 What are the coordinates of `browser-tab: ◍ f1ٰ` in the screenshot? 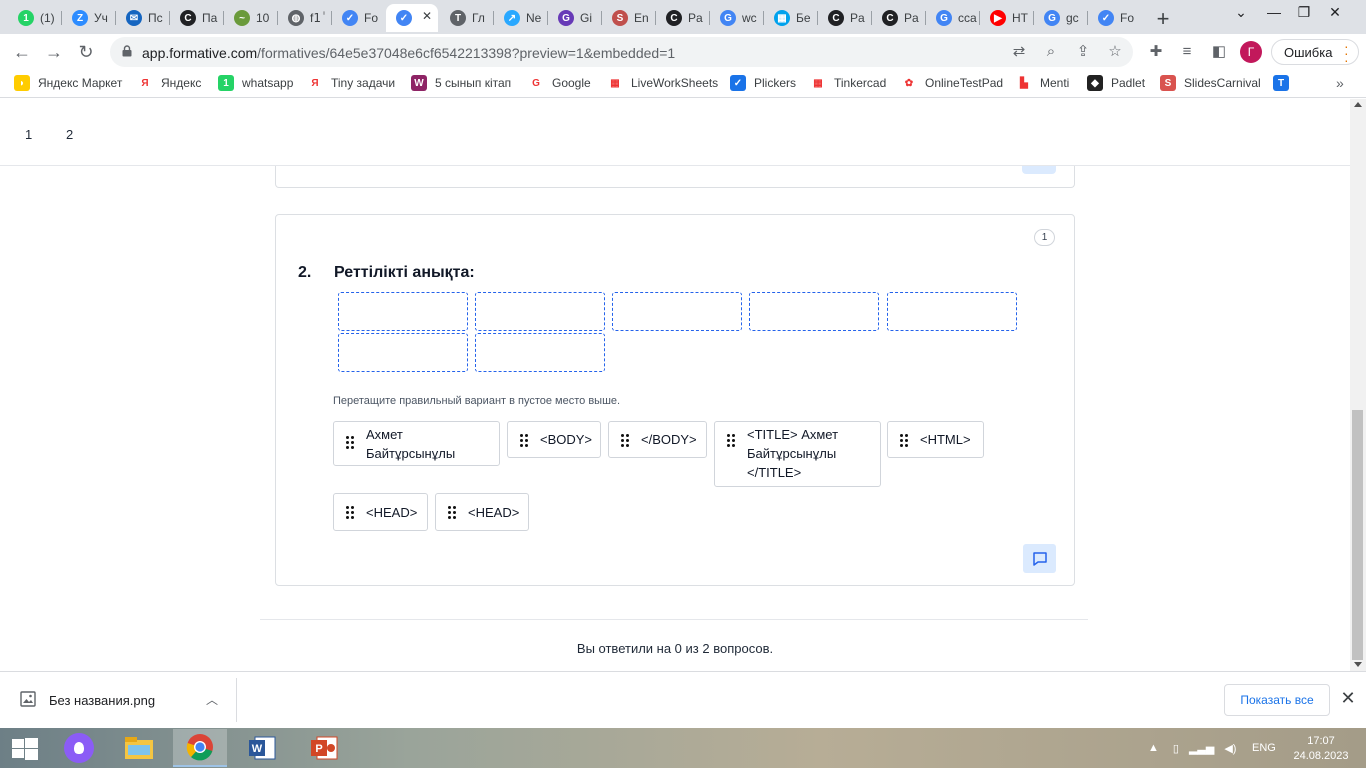 It's located at (305, 18).